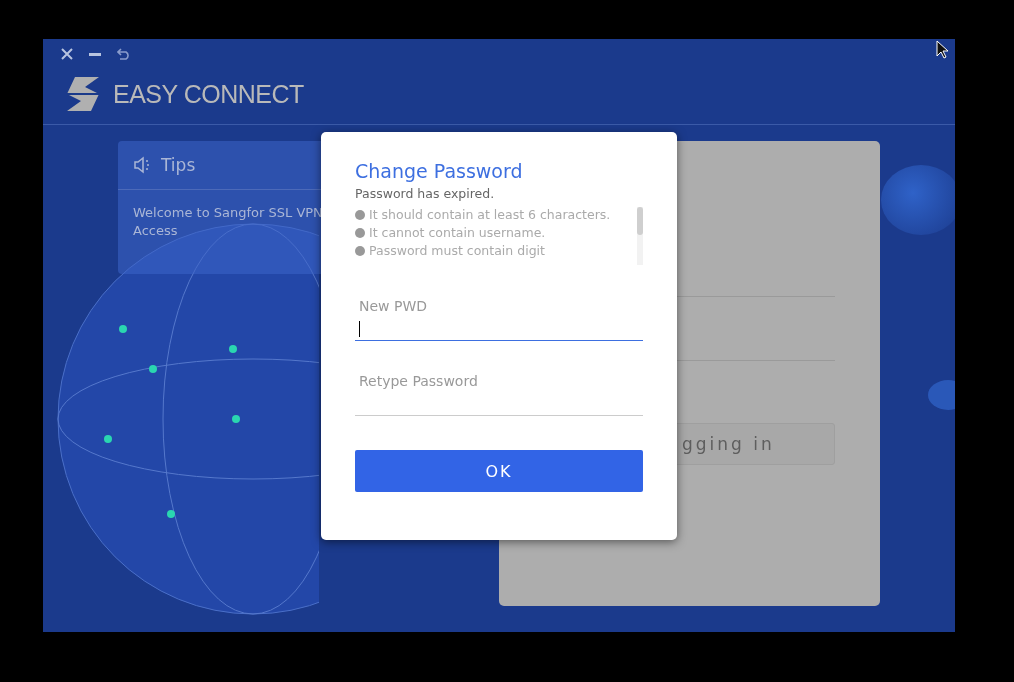  What do you see at coordinates (95, 54) in the screenshot?
I see `minimize-icon` at bounding box center [95, 54].